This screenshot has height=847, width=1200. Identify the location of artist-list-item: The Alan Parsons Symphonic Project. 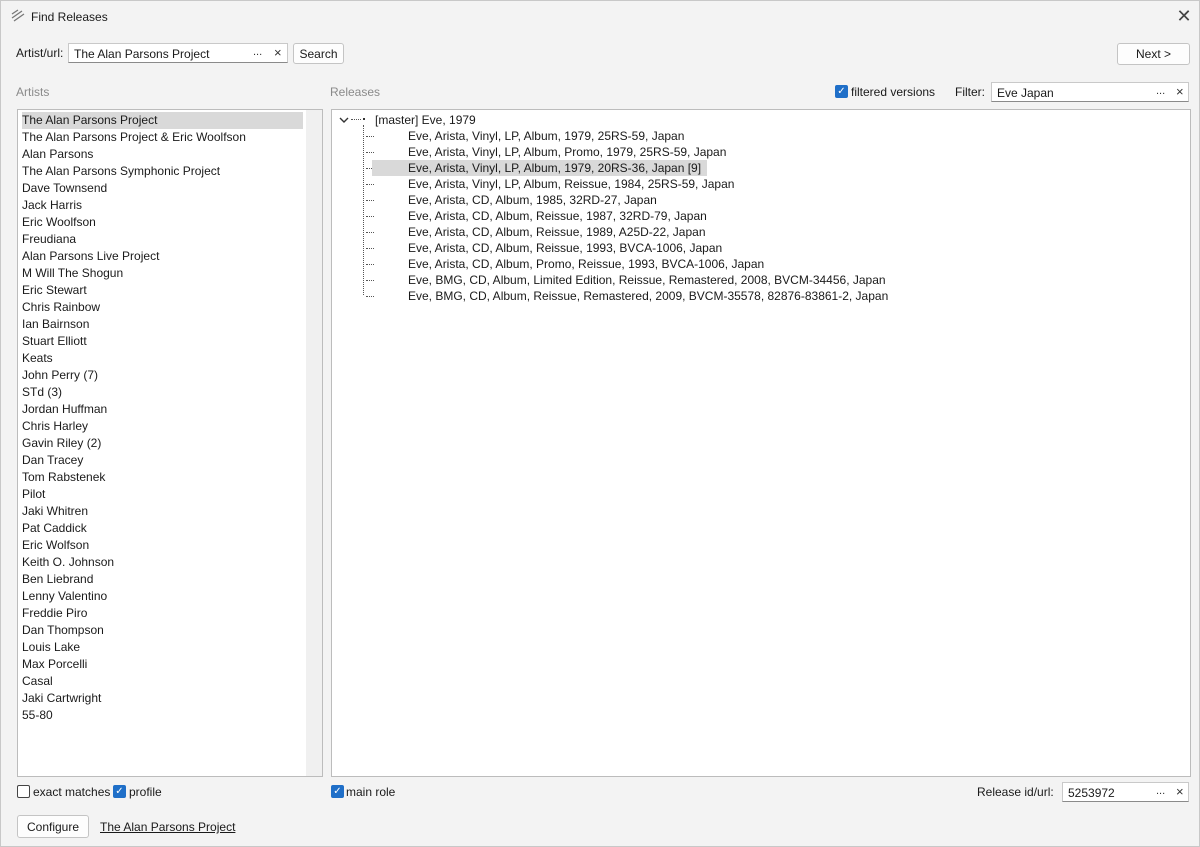
(121, 171).